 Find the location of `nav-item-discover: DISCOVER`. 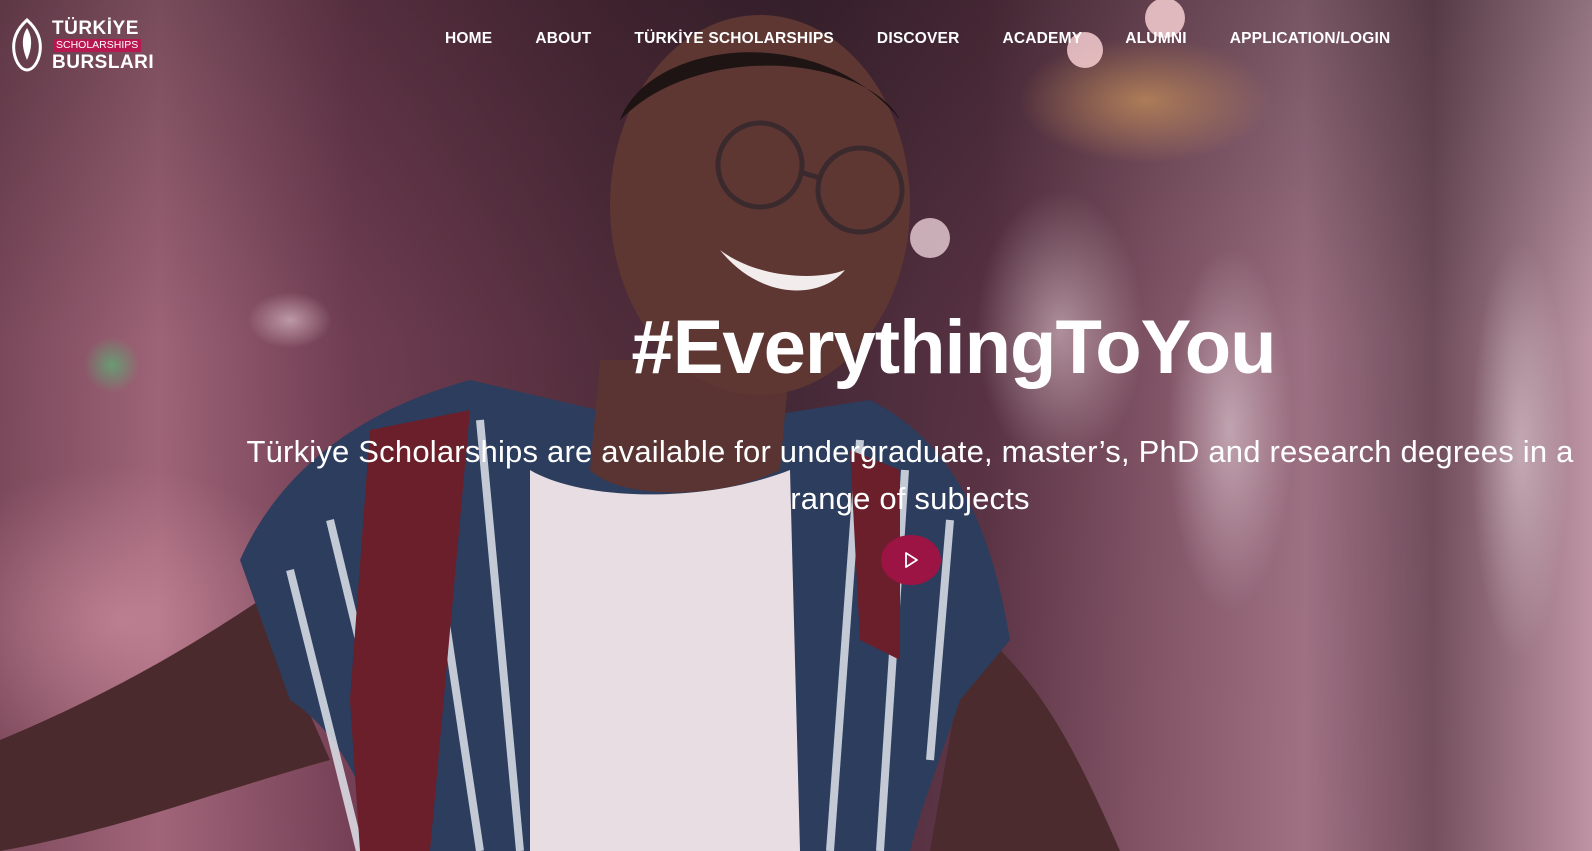

nav-item-discover: DISCOVER is located at coordinates (918, 39).